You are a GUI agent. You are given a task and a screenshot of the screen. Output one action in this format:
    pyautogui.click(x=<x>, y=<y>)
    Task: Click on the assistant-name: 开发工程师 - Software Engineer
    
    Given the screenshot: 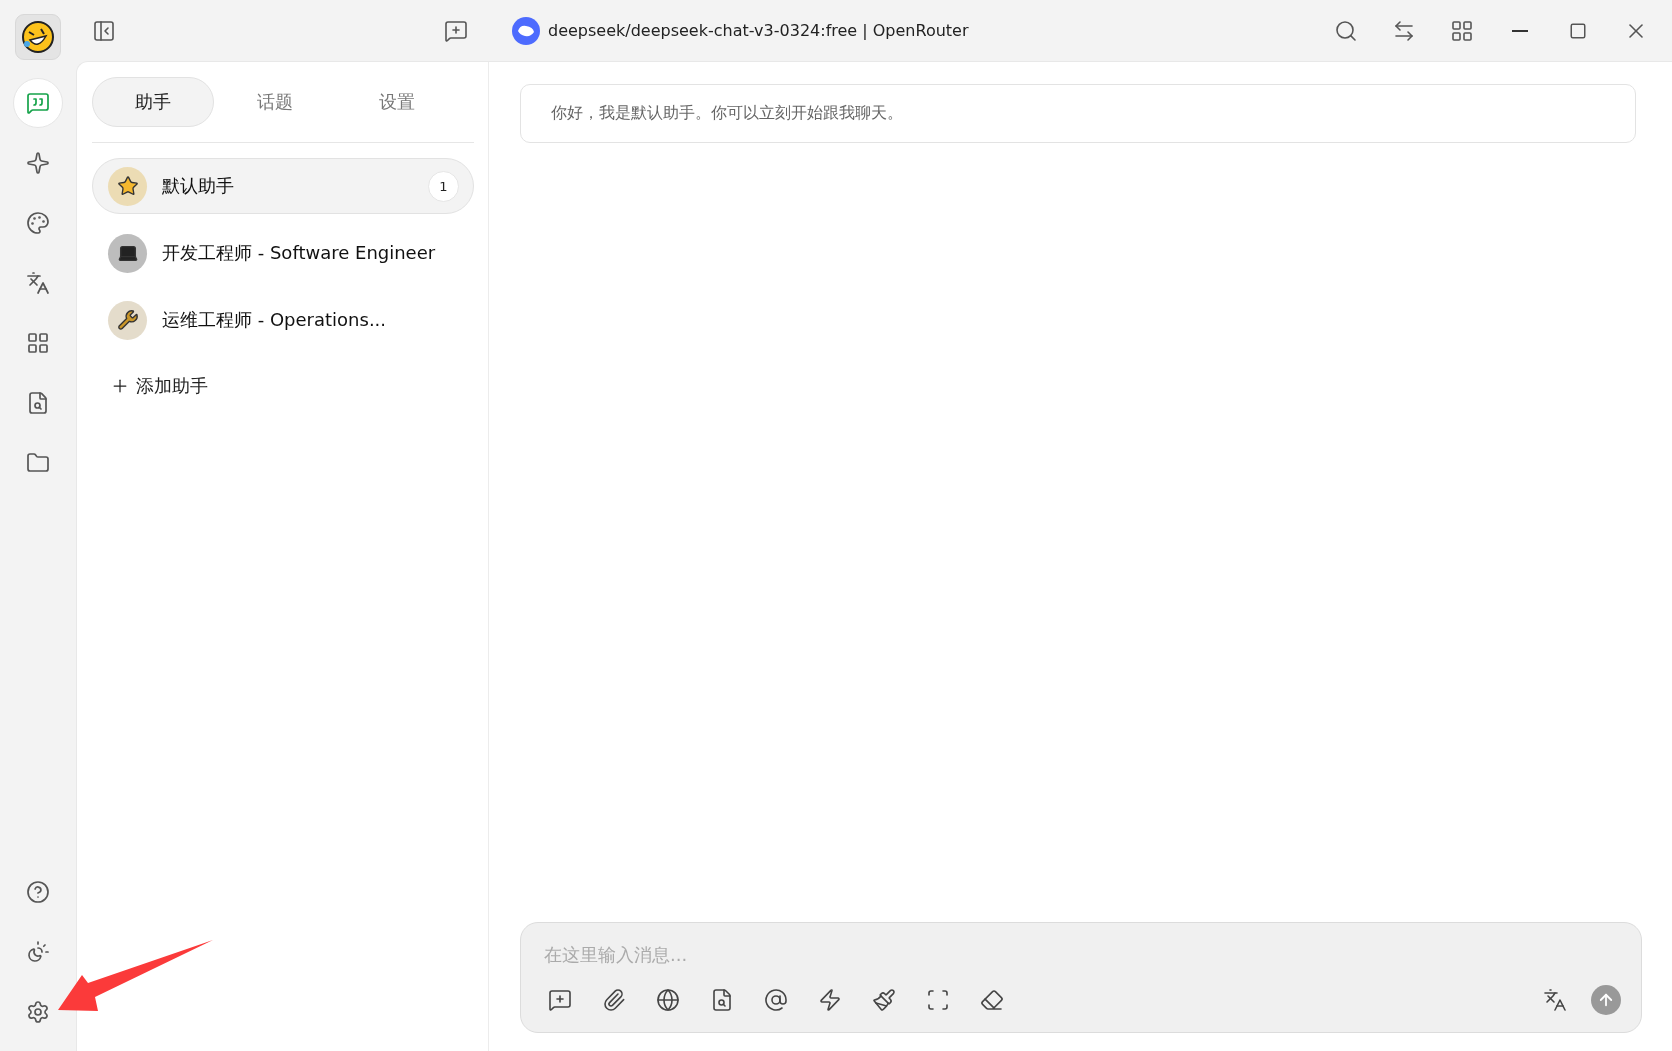 What is the action you would take?
    pyautogui.click(x=299, y=253)
    